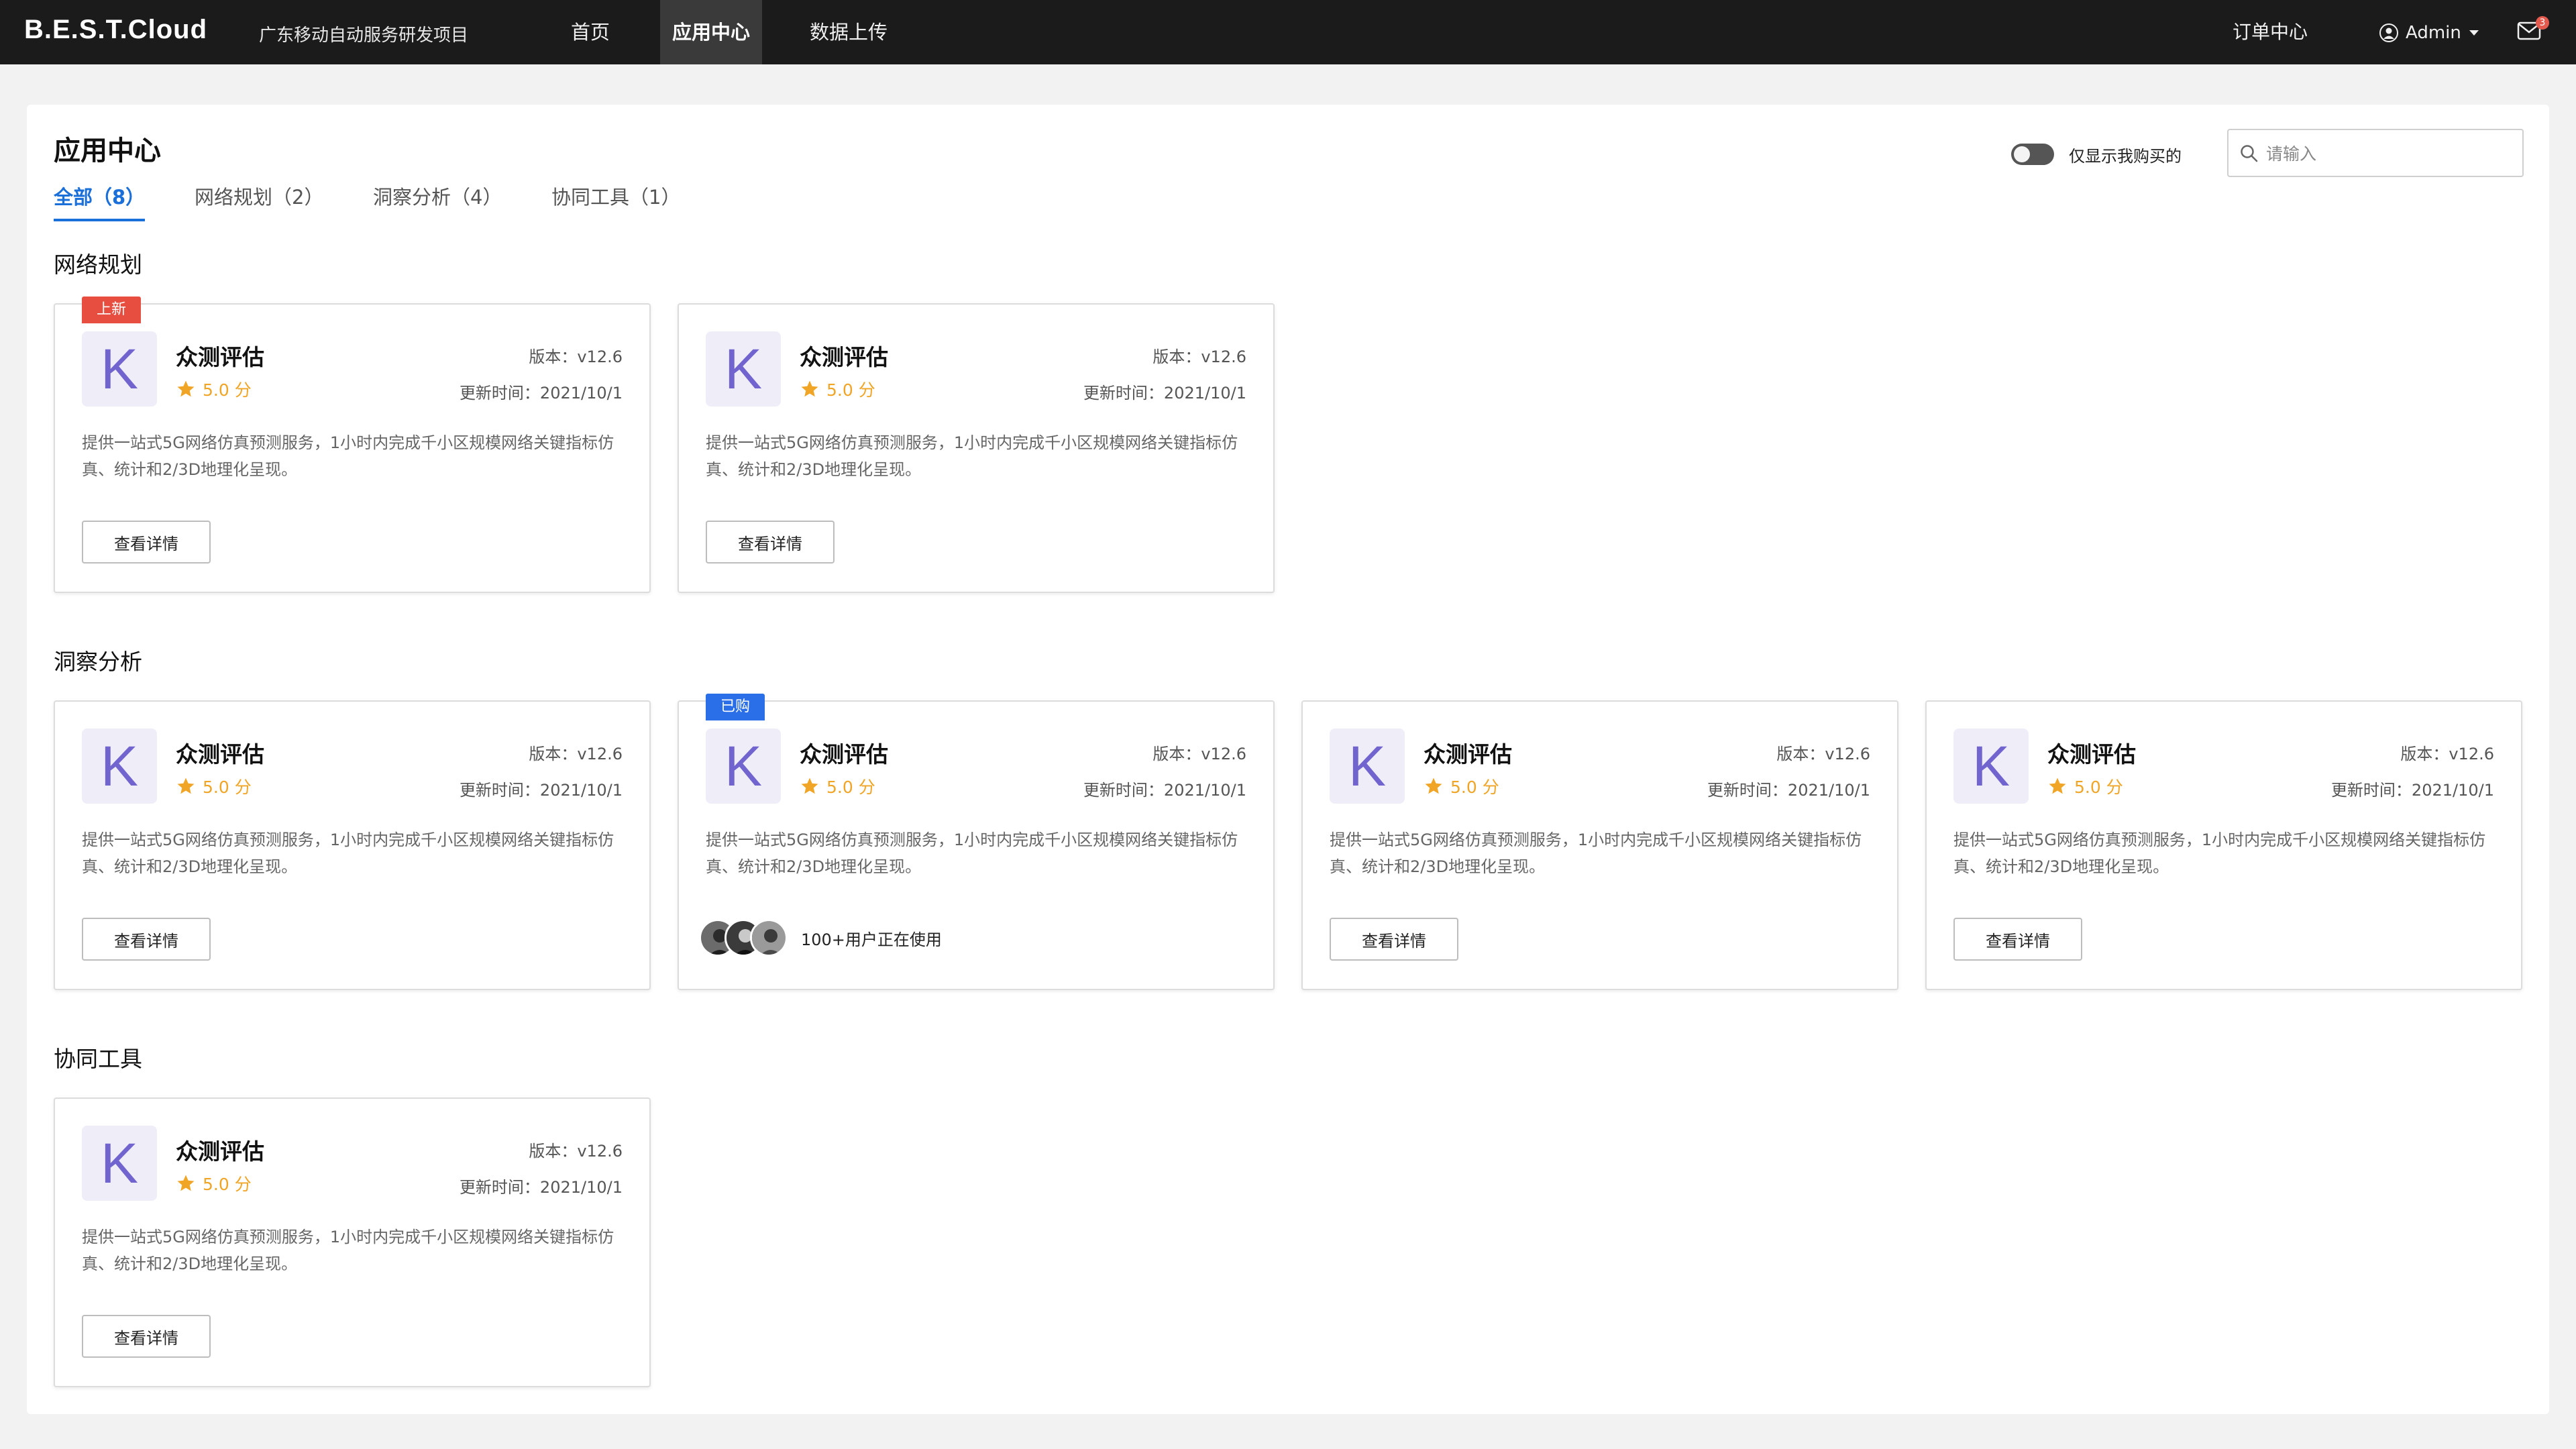 This screenshot has width=2576, height=1449. What do you see at coordinates (735, 707) in the screenshot?
I see `purchased-badge: 已购` at bounding box center [735, 707].